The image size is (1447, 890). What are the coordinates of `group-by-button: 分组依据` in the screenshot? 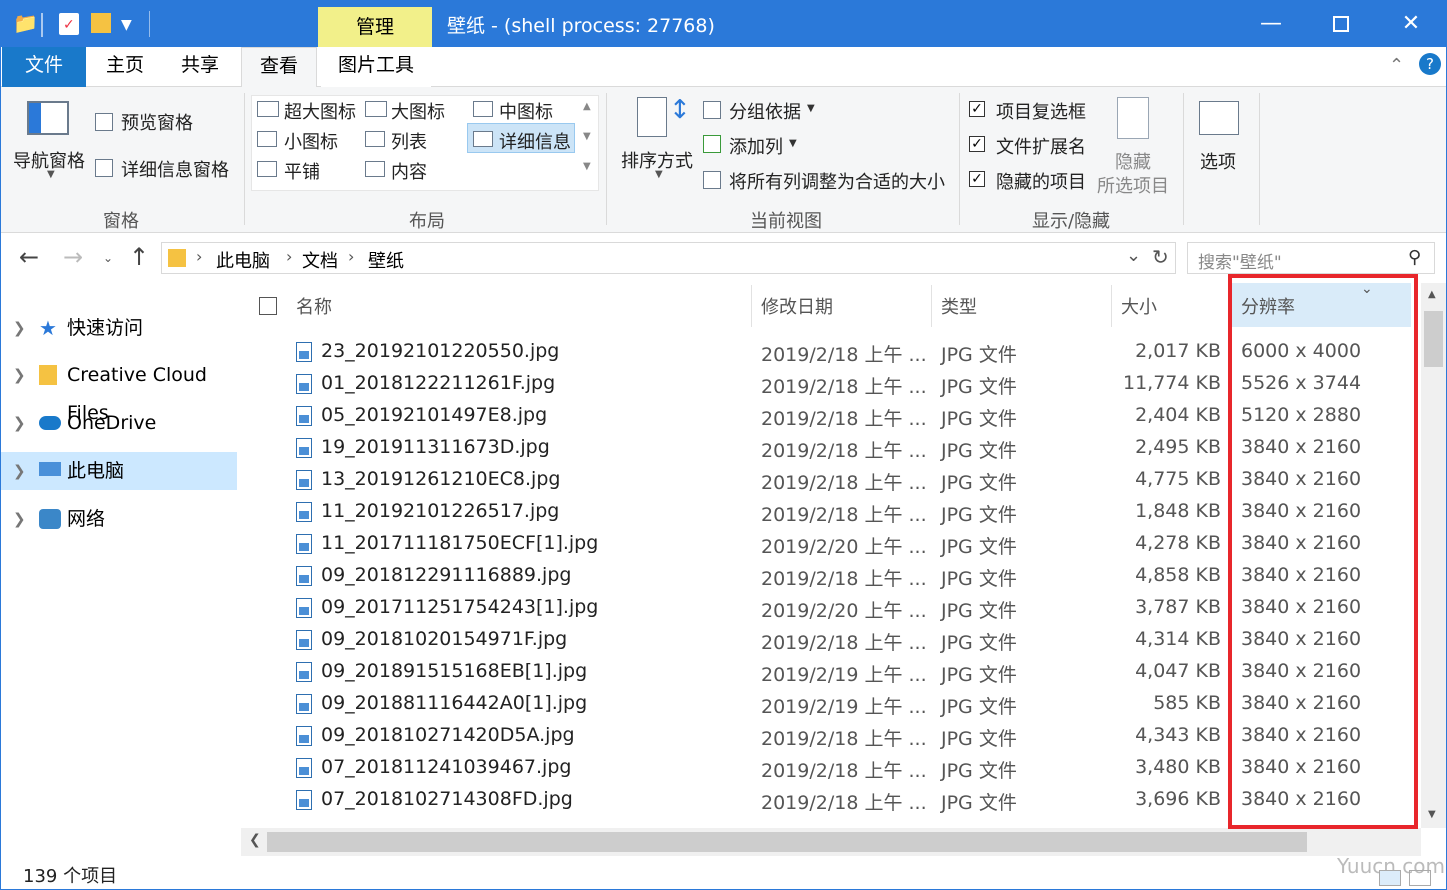 It's located at (765, 111).